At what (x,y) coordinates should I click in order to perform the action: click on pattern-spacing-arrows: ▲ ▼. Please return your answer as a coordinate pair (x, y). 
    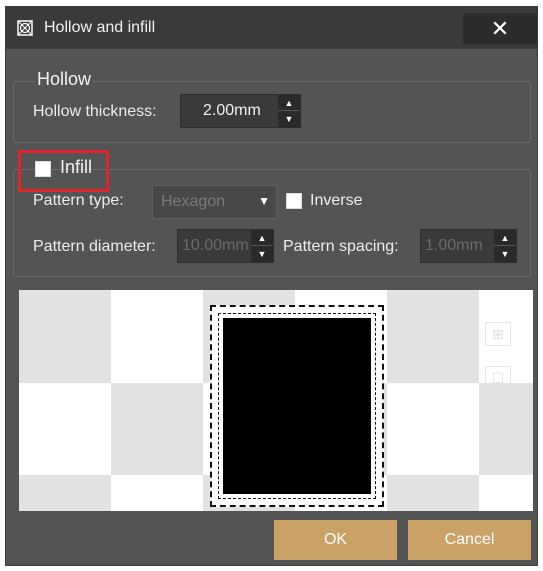
    Looking at the image, I should click on (505, 246).